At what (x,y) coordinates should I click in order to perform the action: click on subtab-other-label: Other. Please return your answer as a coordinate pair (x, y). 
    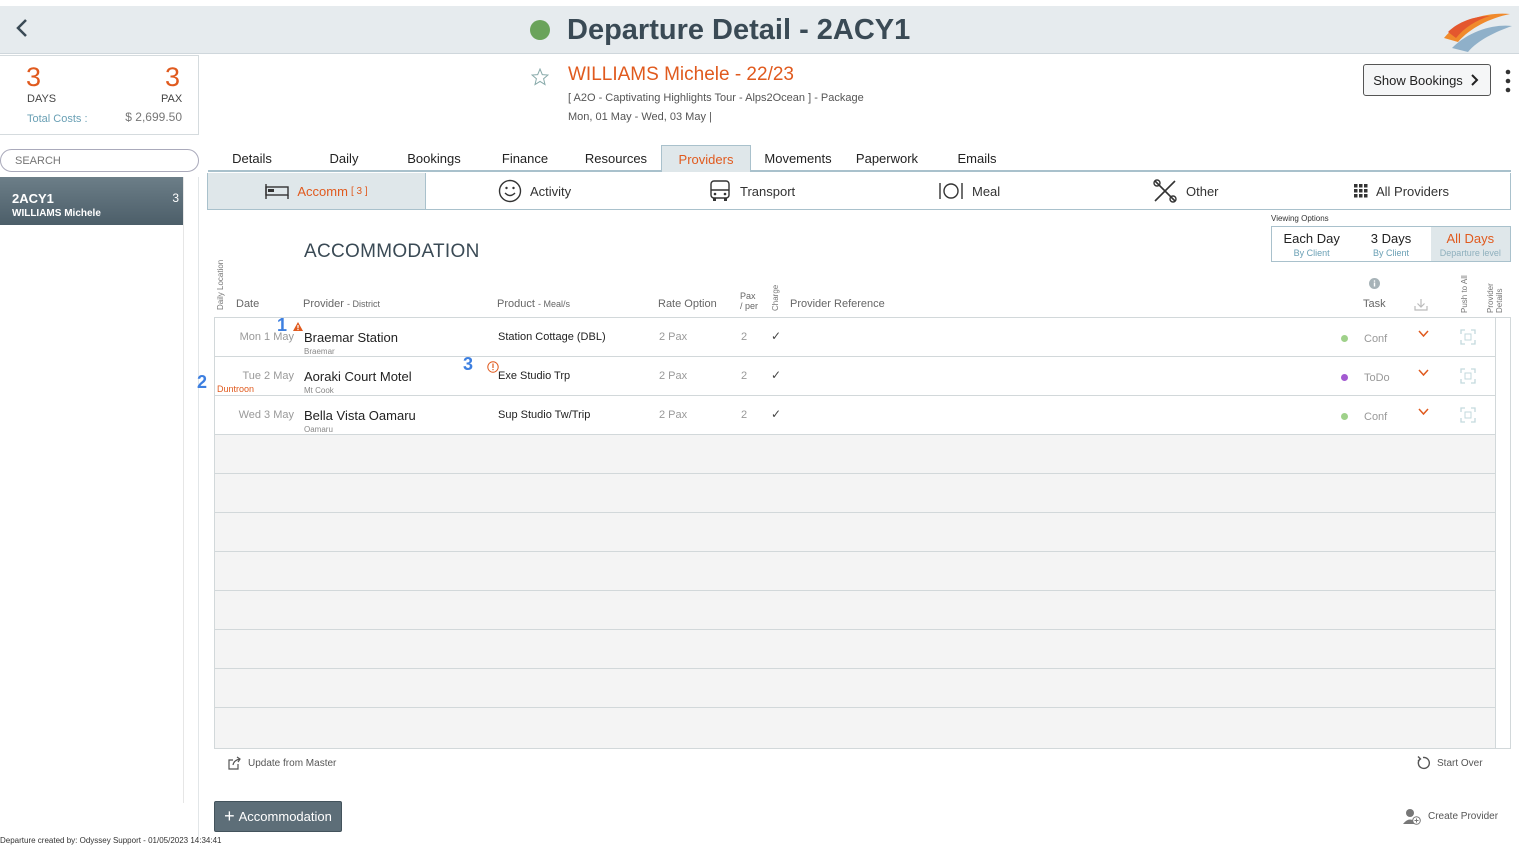
    Looking at the image, I should click on (1202, 191).